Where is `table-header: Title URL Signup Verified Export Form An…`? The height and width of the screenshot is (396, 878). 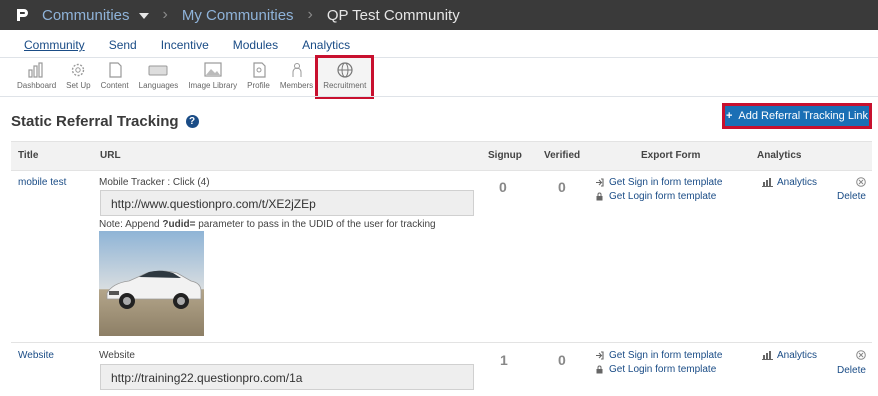
table-header: Title URL Signup Verified Export Form An… is located at coordinates (441, 156).